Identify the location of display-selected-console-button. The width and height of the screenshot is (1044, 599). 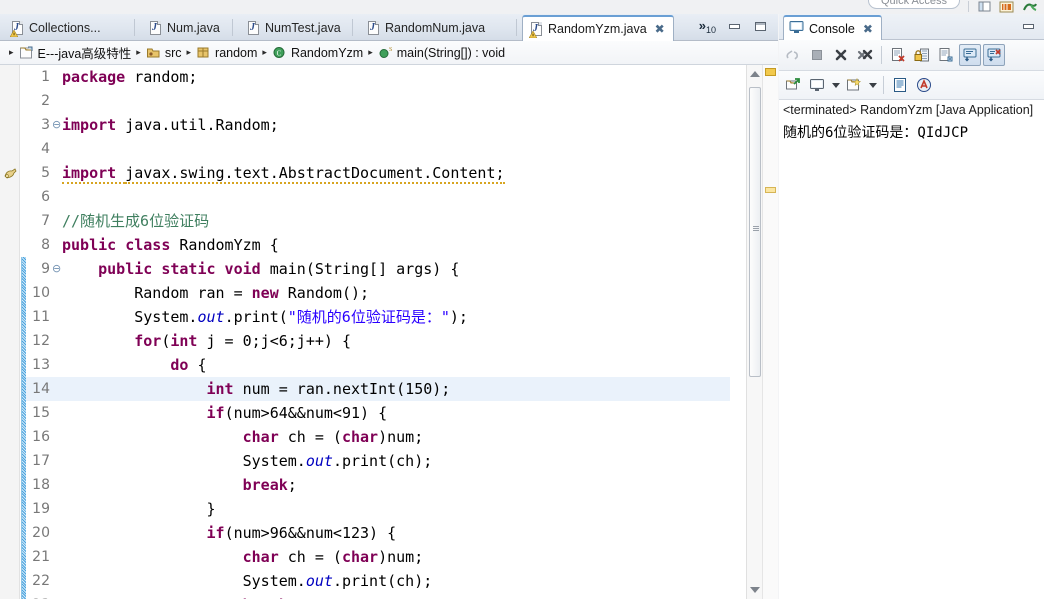
(994, 55).